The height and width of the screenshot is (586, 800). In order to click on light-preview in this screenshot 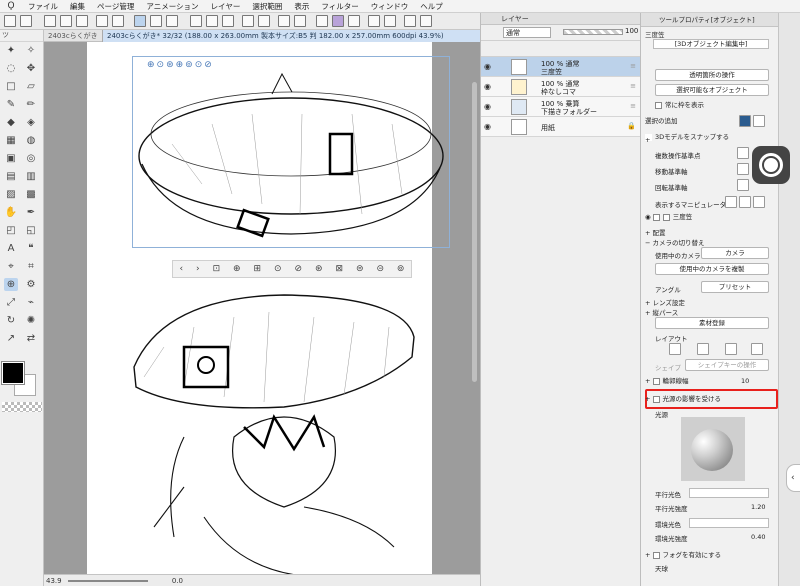, I will do `click(713, 449)`.